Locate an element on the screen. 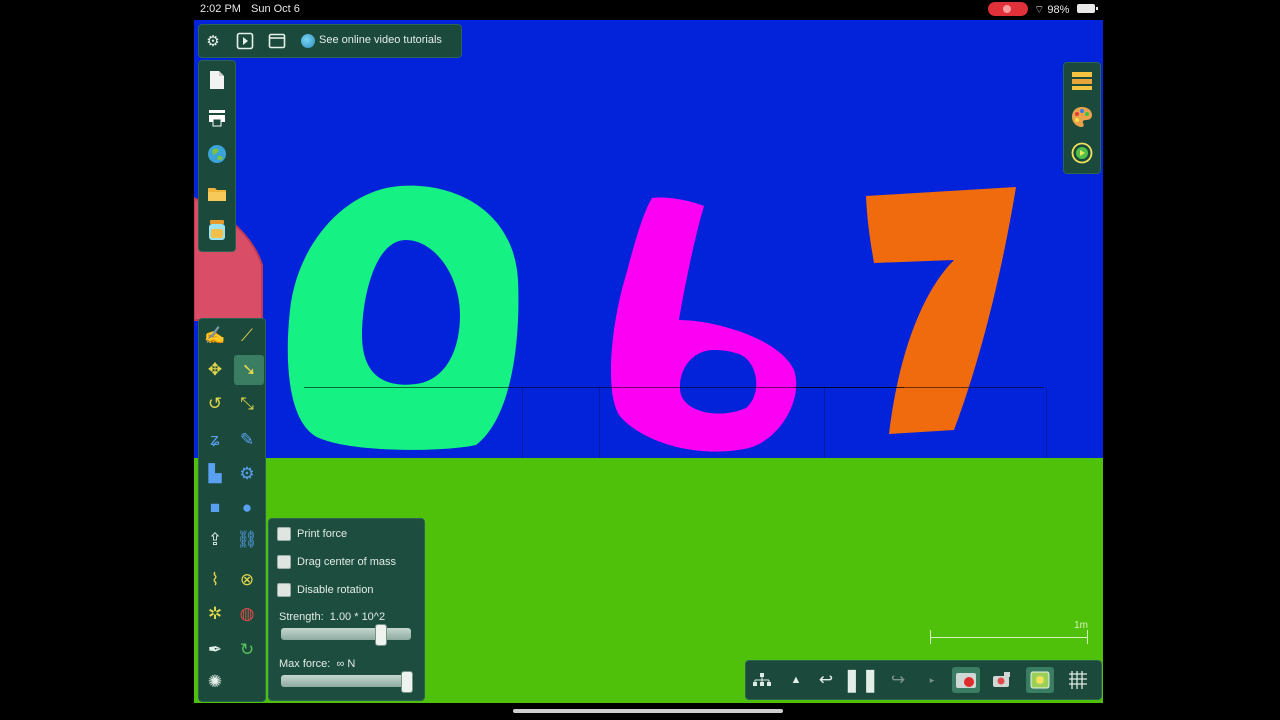  battery-icon is located at coordinates (1087, 8).